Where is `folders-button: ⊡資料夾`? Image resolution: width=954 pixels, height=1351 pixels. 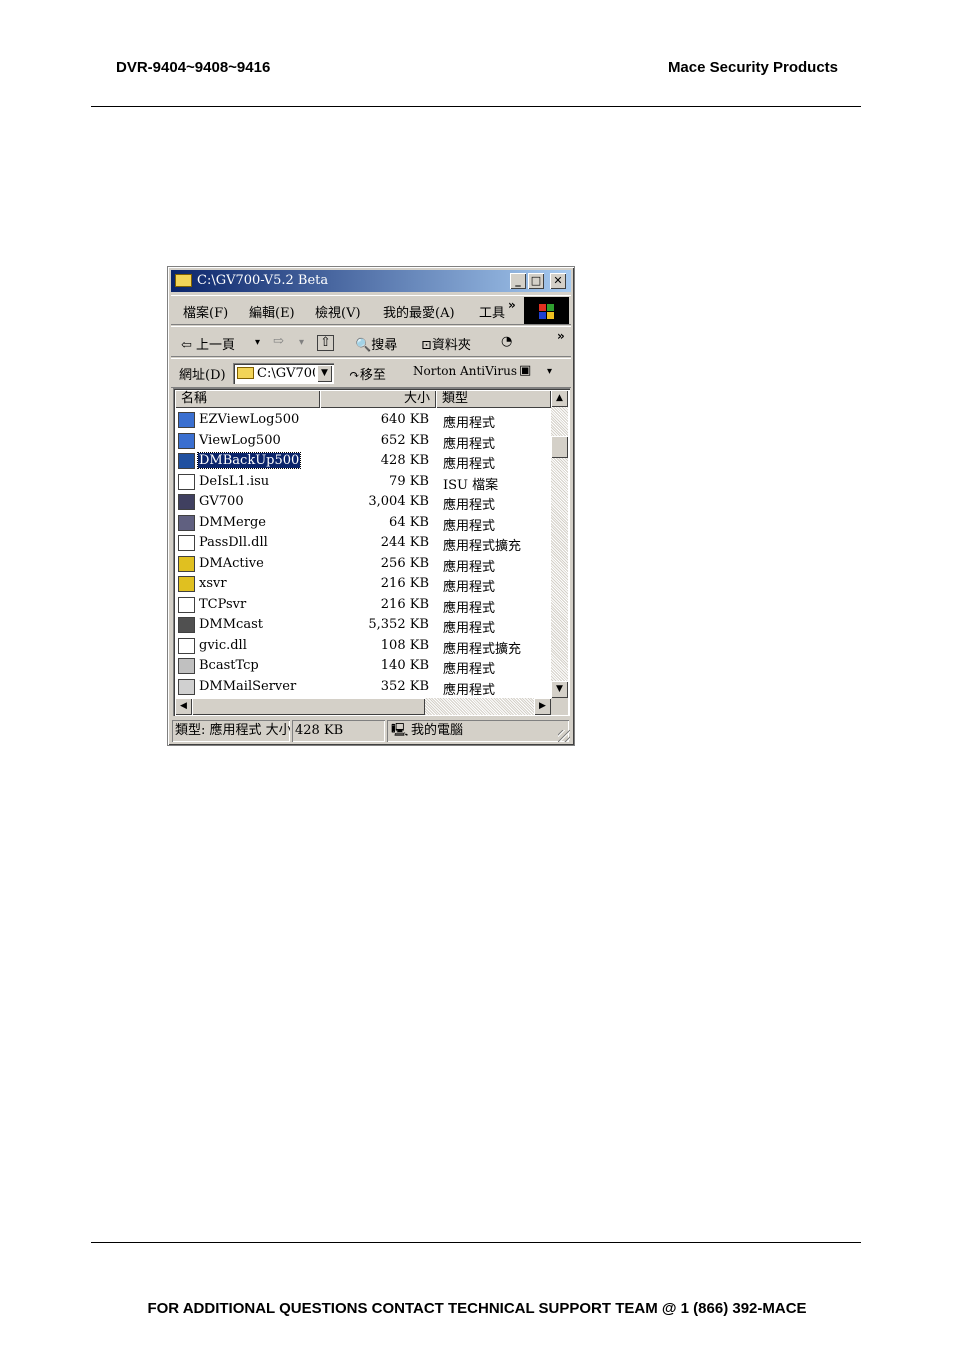
folders-button: ⊡資料夾 is located at coordinates (446, 343).